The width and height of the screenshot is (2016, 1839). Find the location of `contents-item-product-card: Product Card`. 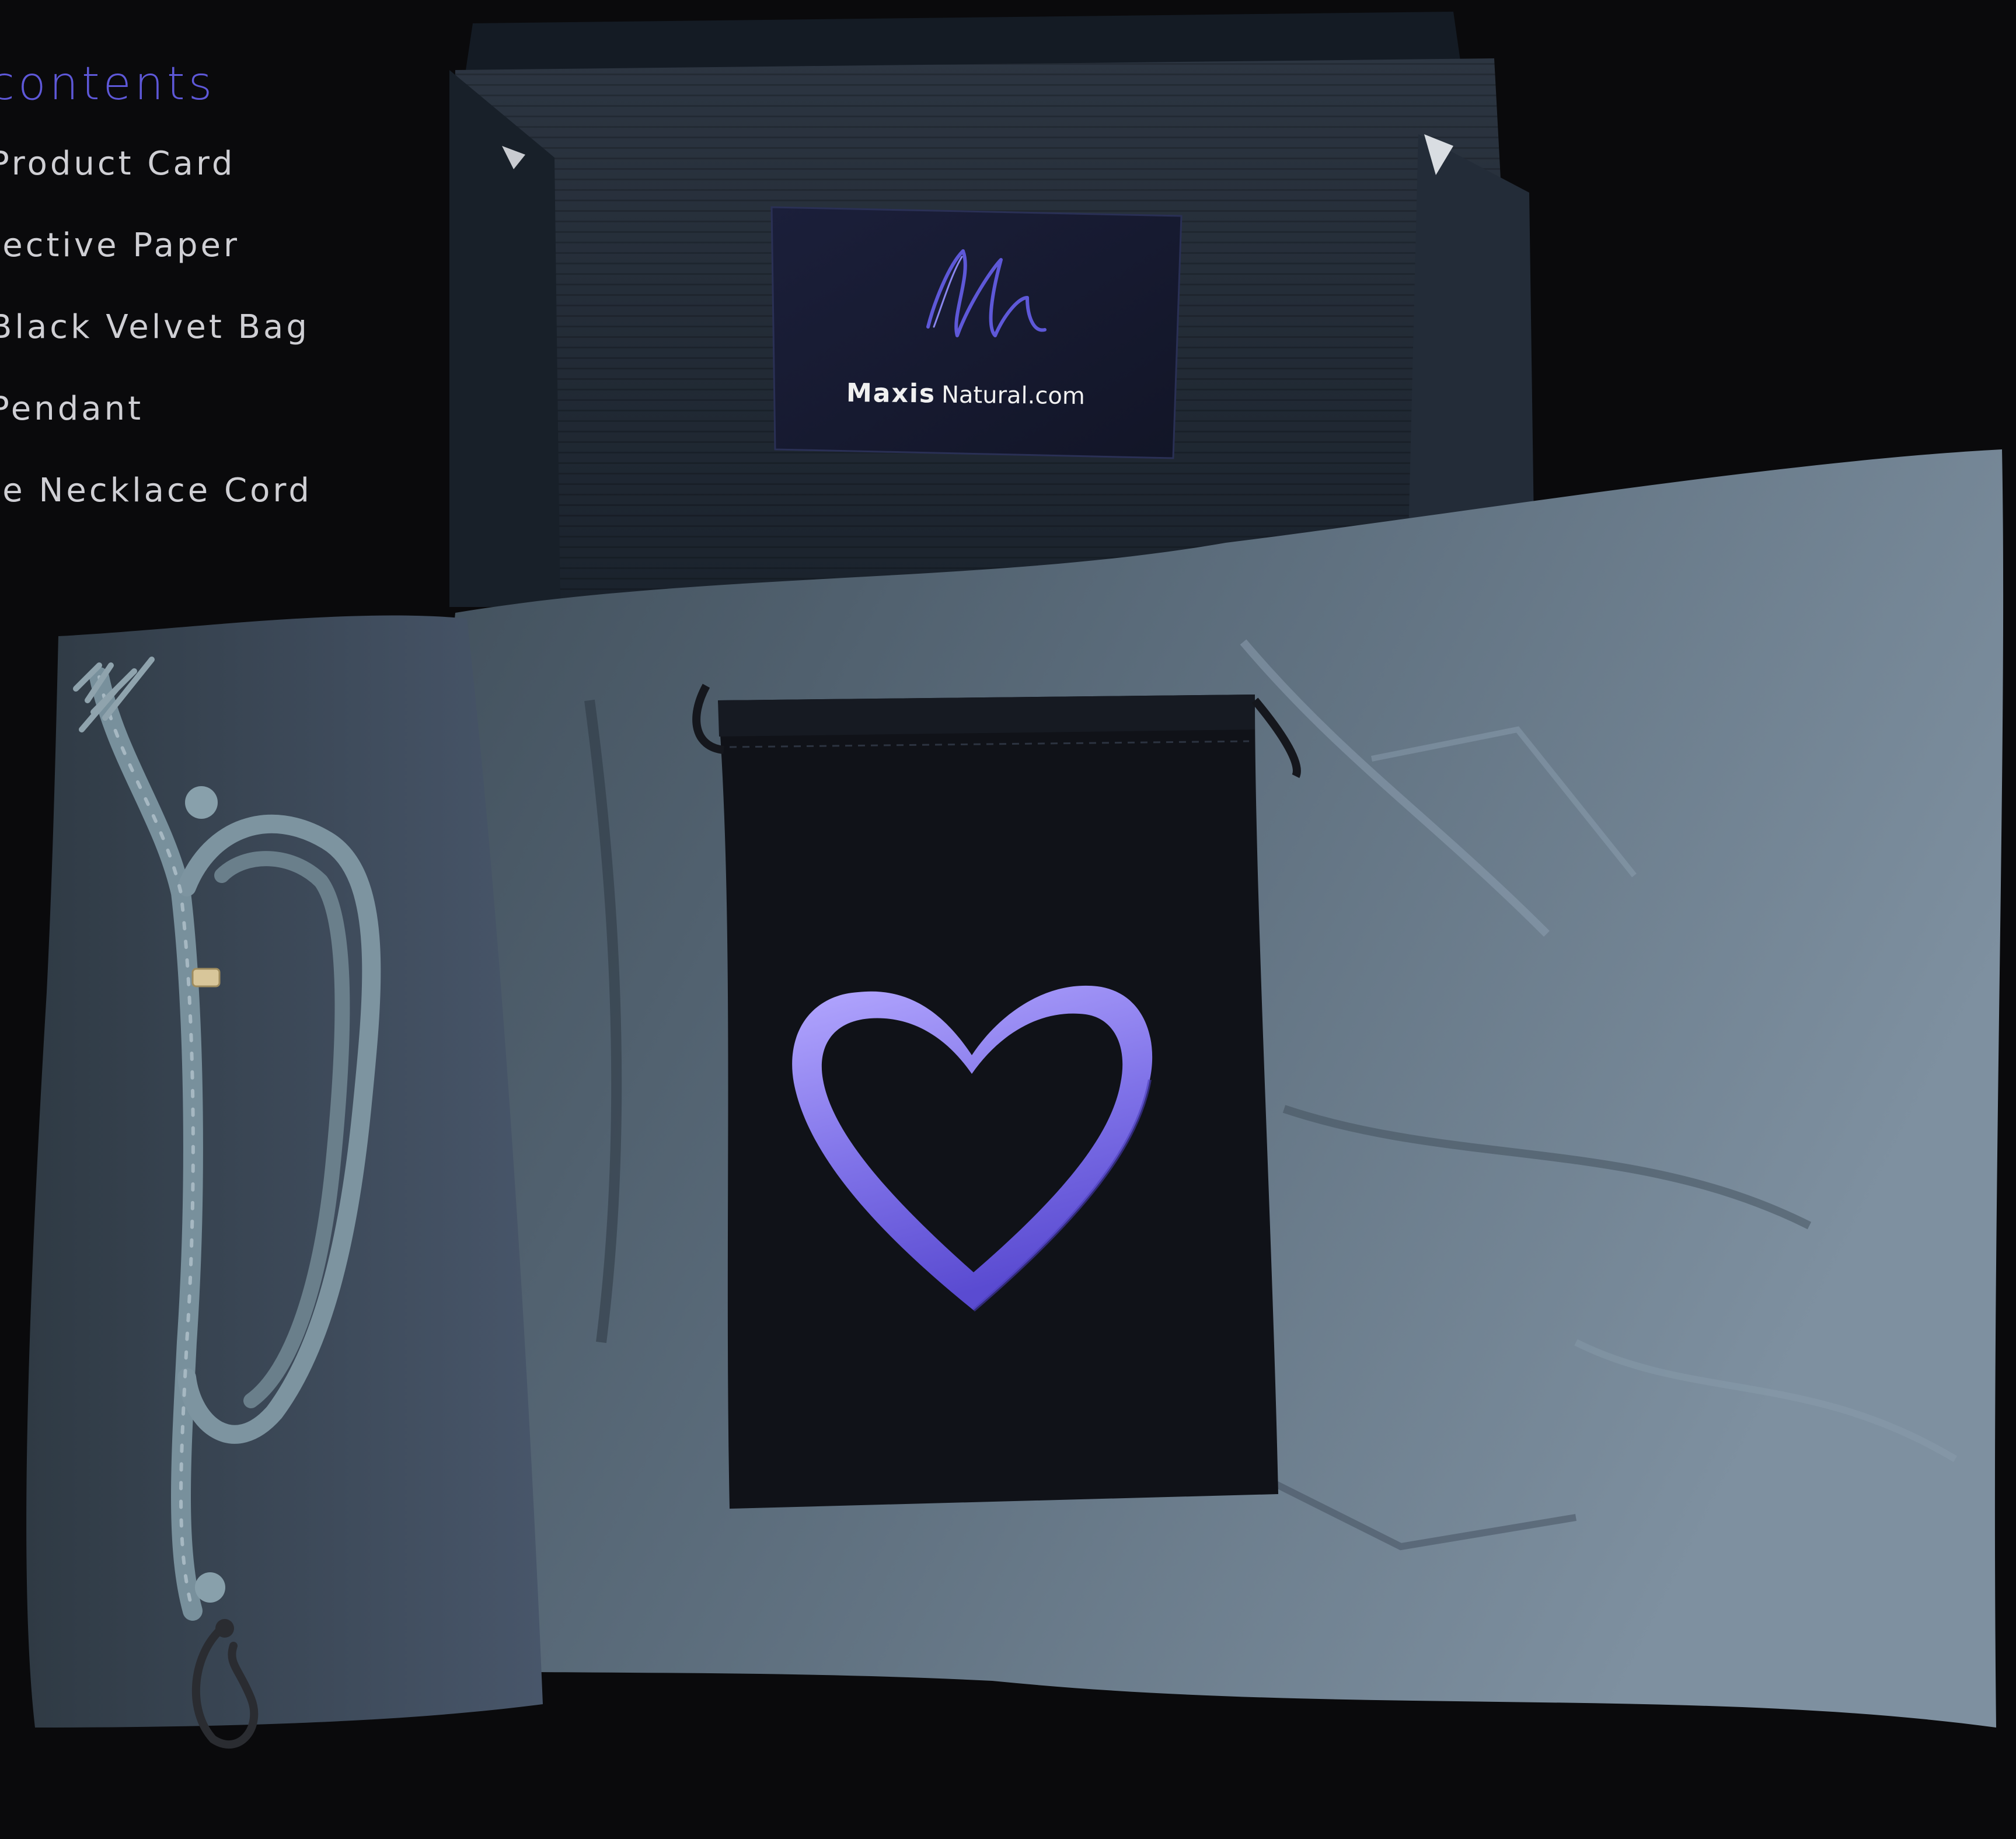

contents-item-product-card: Product Card is located at coordinates (118, 164).